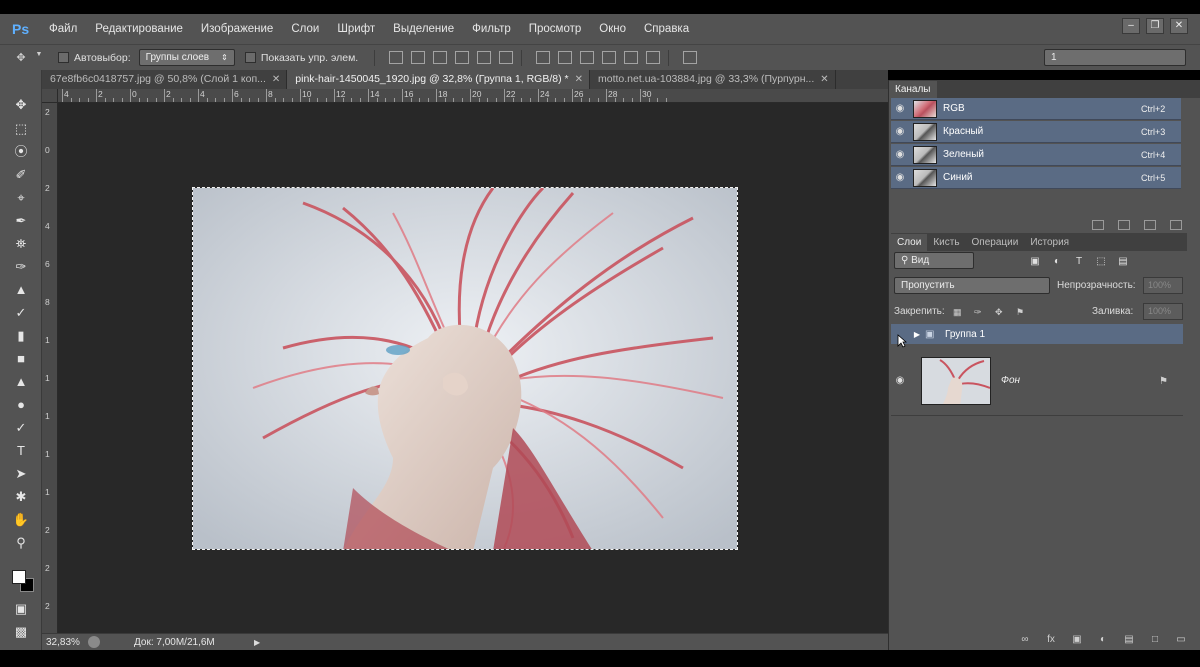 This screenshot has height=667, width=1200. Describe the element at coordinates (21, 313) in the screenshot. I see `history-brush-tool-icon: ✓` at that location.